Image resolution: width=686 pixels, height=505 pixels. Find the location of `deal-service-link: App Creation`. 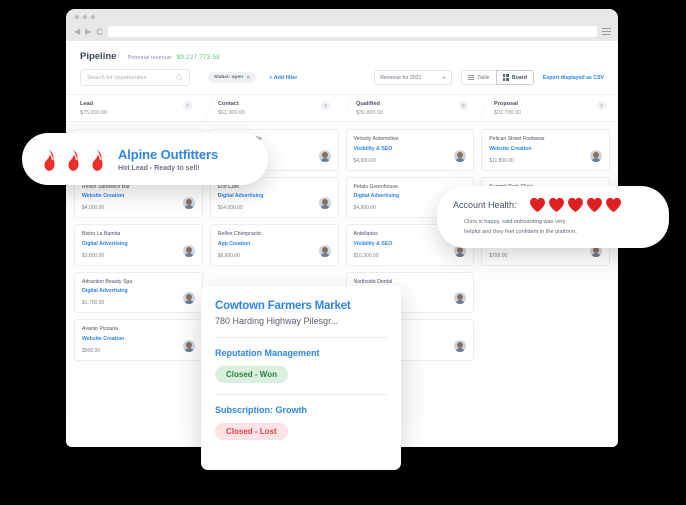

deal-service-link: App Creation is located at coordinates (274, 244).